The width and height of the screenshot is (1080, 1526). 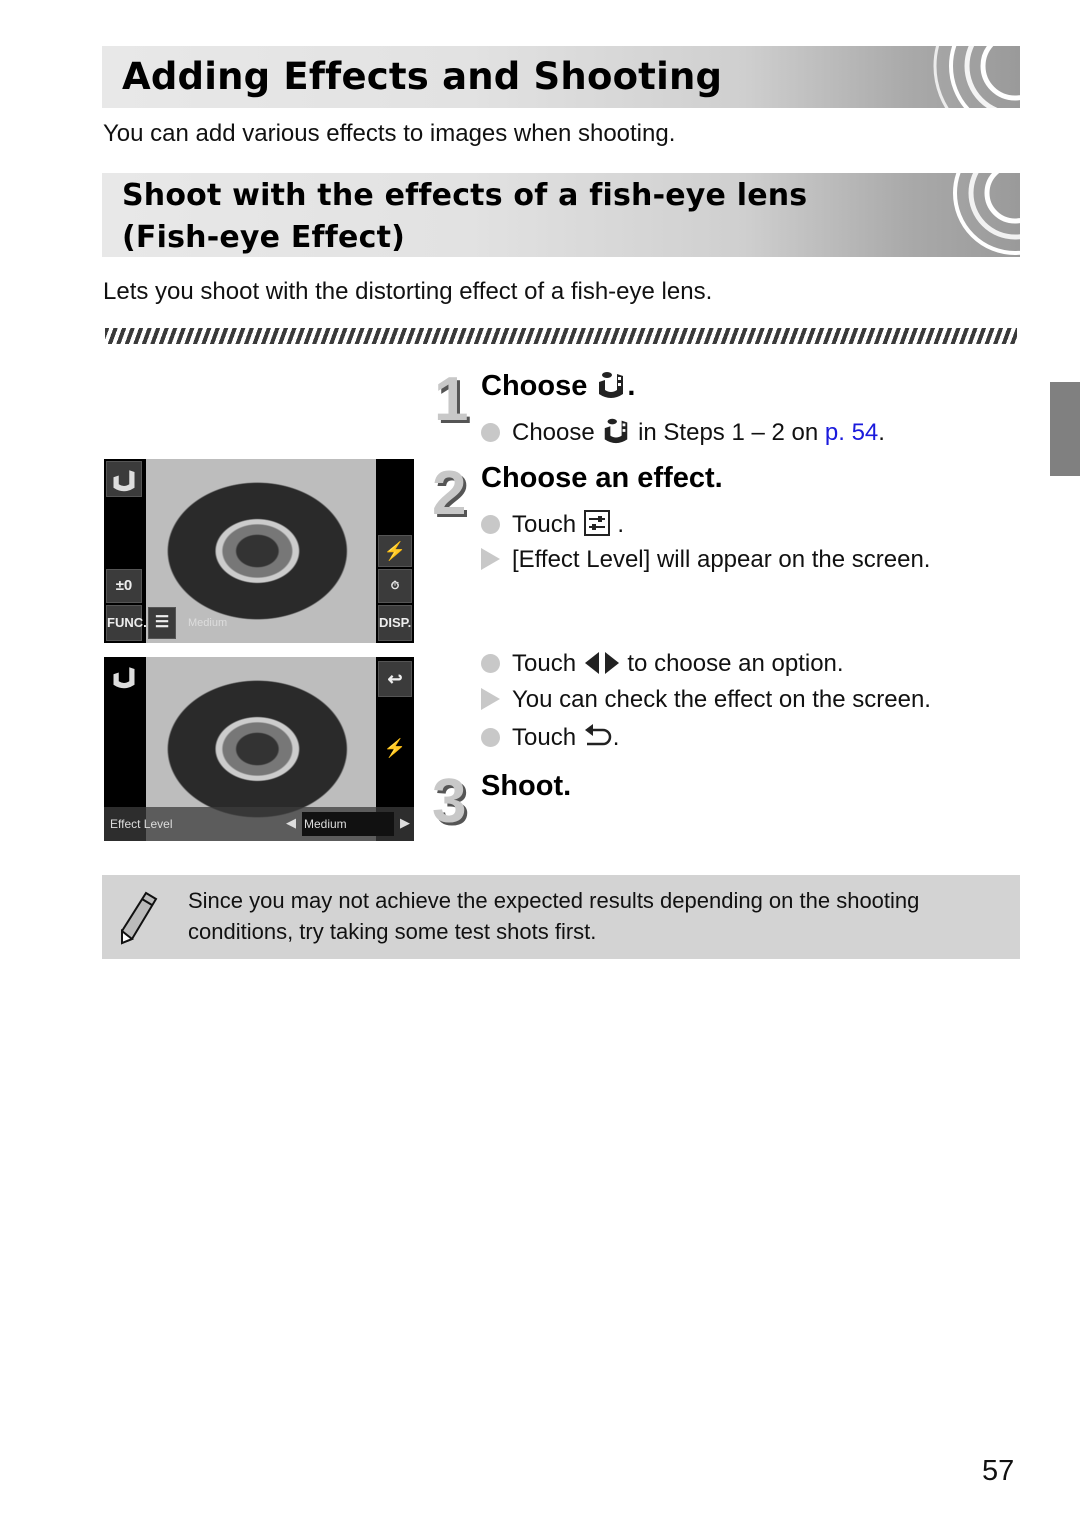 What do you see at coordinates (162, 623) in the screenshot?
I see `effect-adjust-button: ☰` at bounding box center [162, 623].